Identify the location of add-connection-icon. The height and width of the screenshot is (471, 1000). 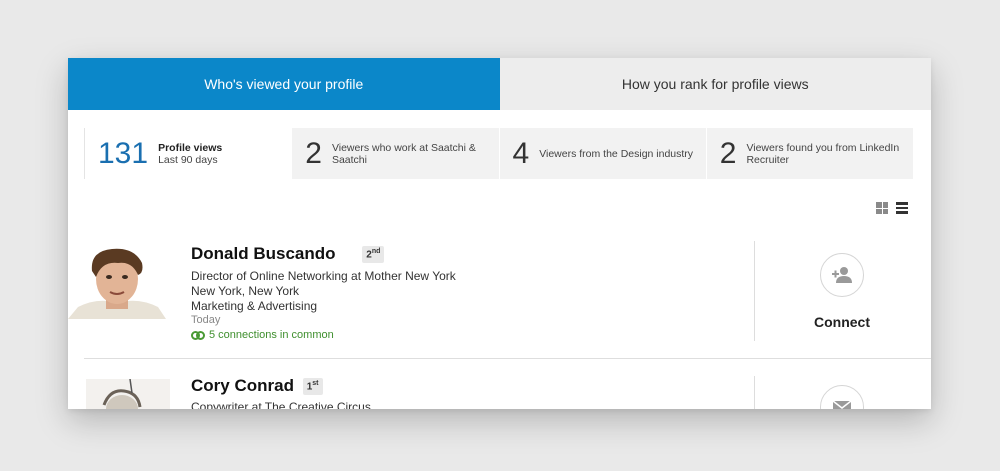
(842, 275).